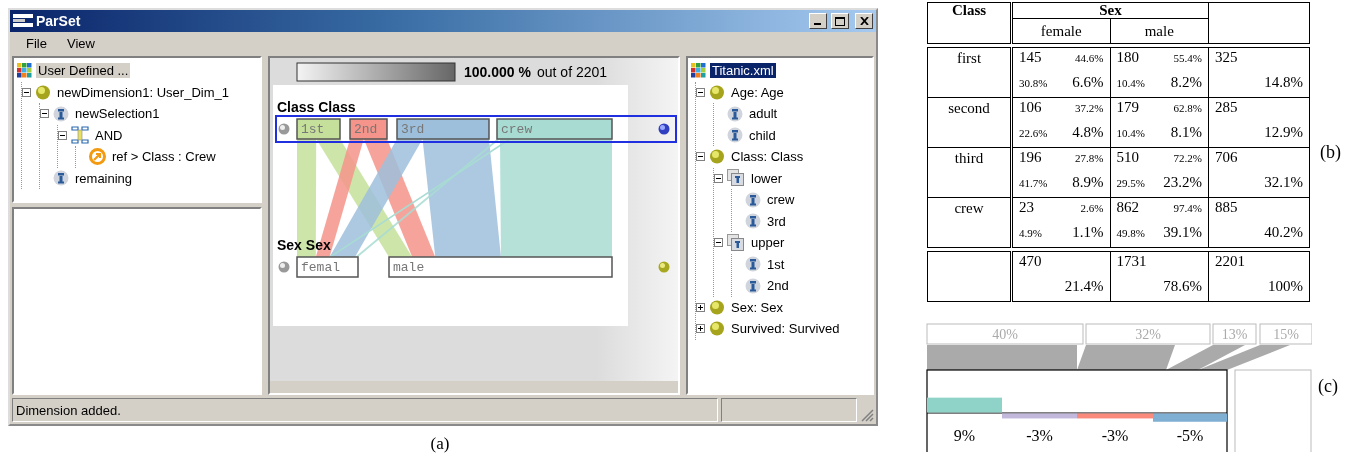 The width and height of the screenshot is (1347, 464). I want to click on close-button, so click(864, 21).